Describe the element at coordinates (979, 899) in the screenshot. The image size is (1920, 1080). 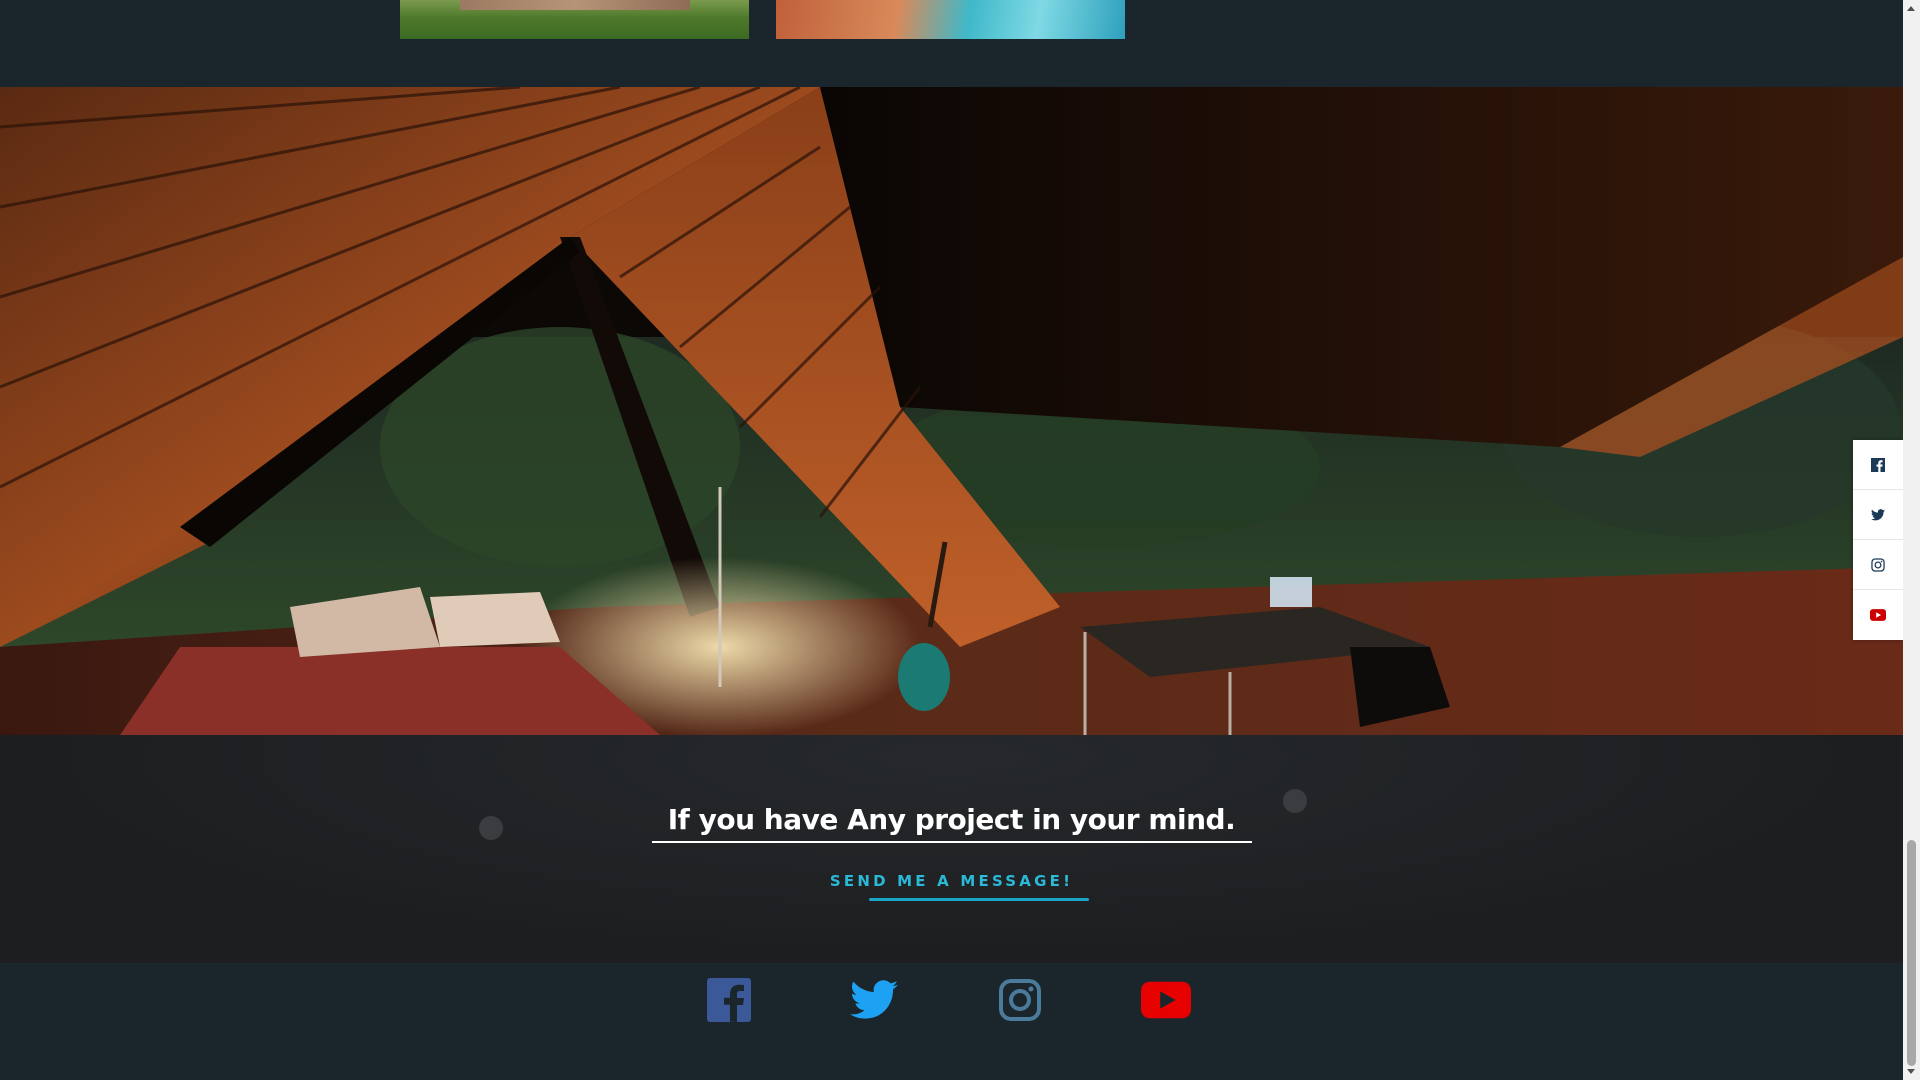
I see `send-message-underline` at that location.